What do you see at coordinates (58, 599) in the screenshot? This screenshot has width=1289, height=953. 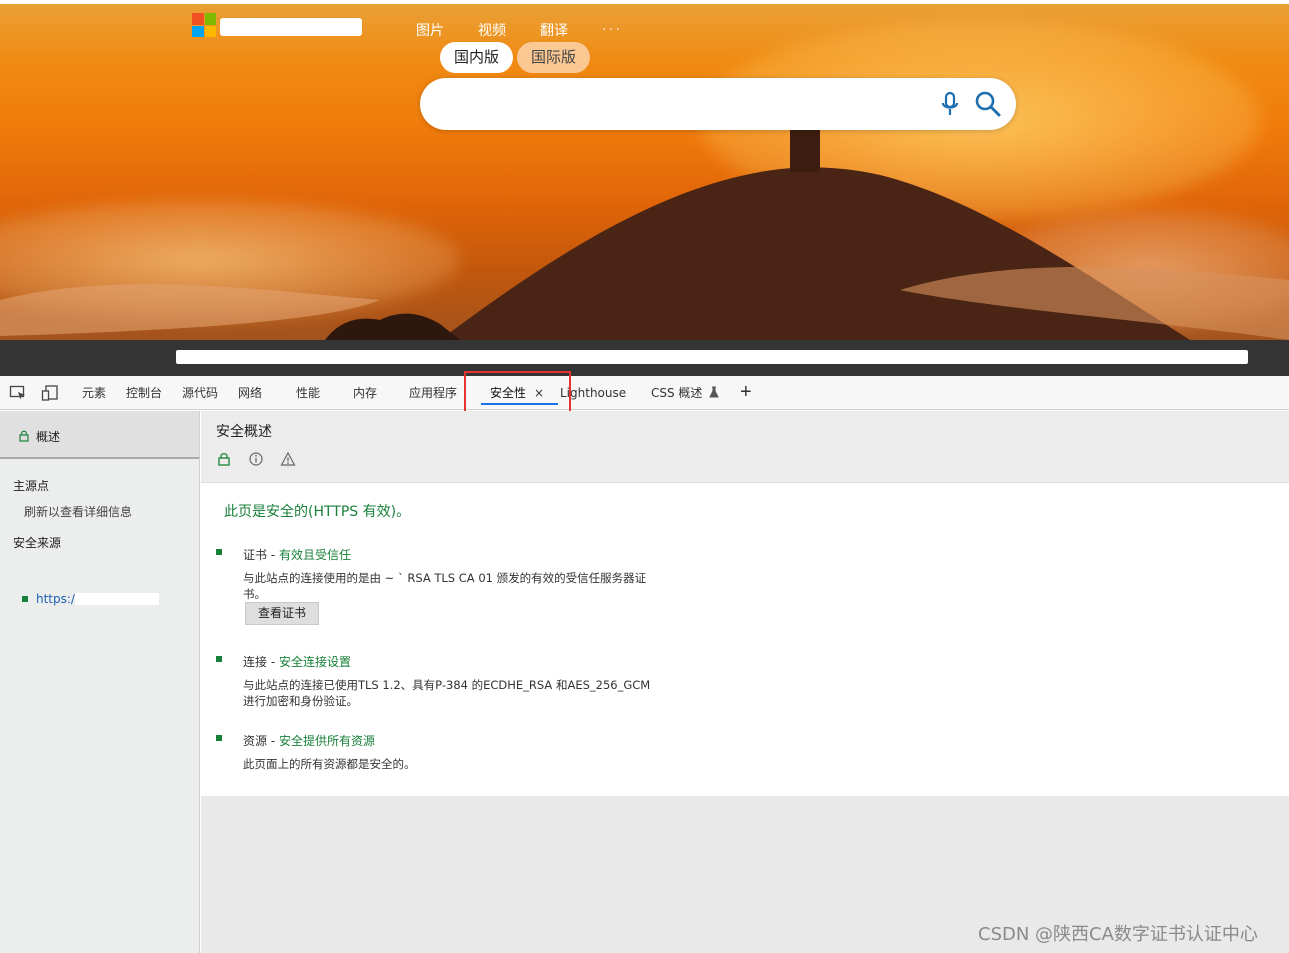 I see `secure-origin-url: https://` at bounding box center [58, 599].